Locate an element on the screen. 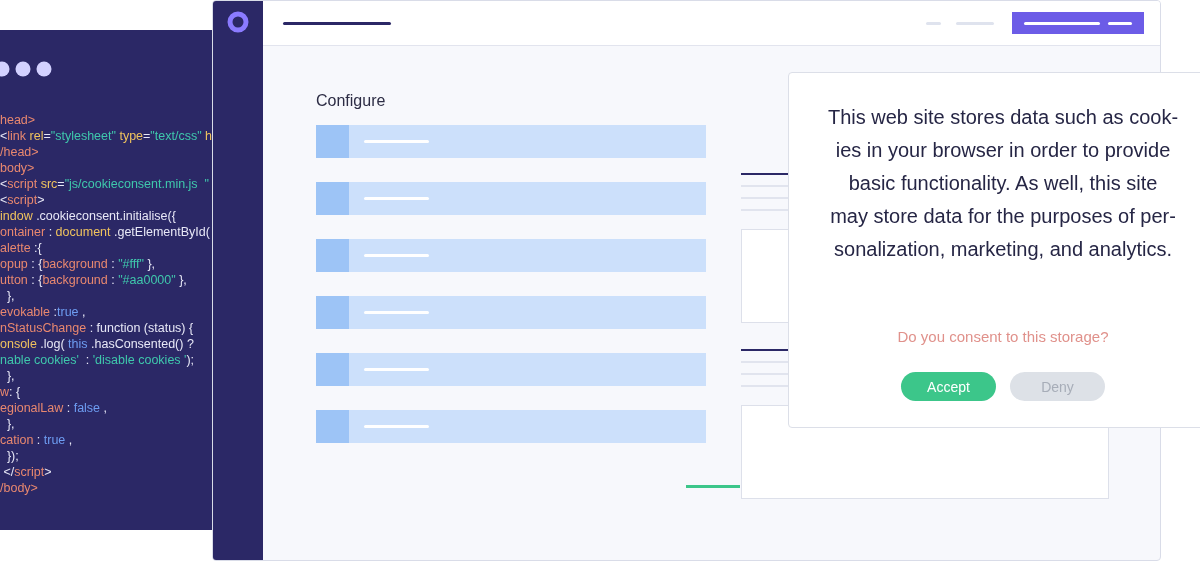  code-line: nable cookies' : 'disable cookies '); is located at coordinates (98, 360).